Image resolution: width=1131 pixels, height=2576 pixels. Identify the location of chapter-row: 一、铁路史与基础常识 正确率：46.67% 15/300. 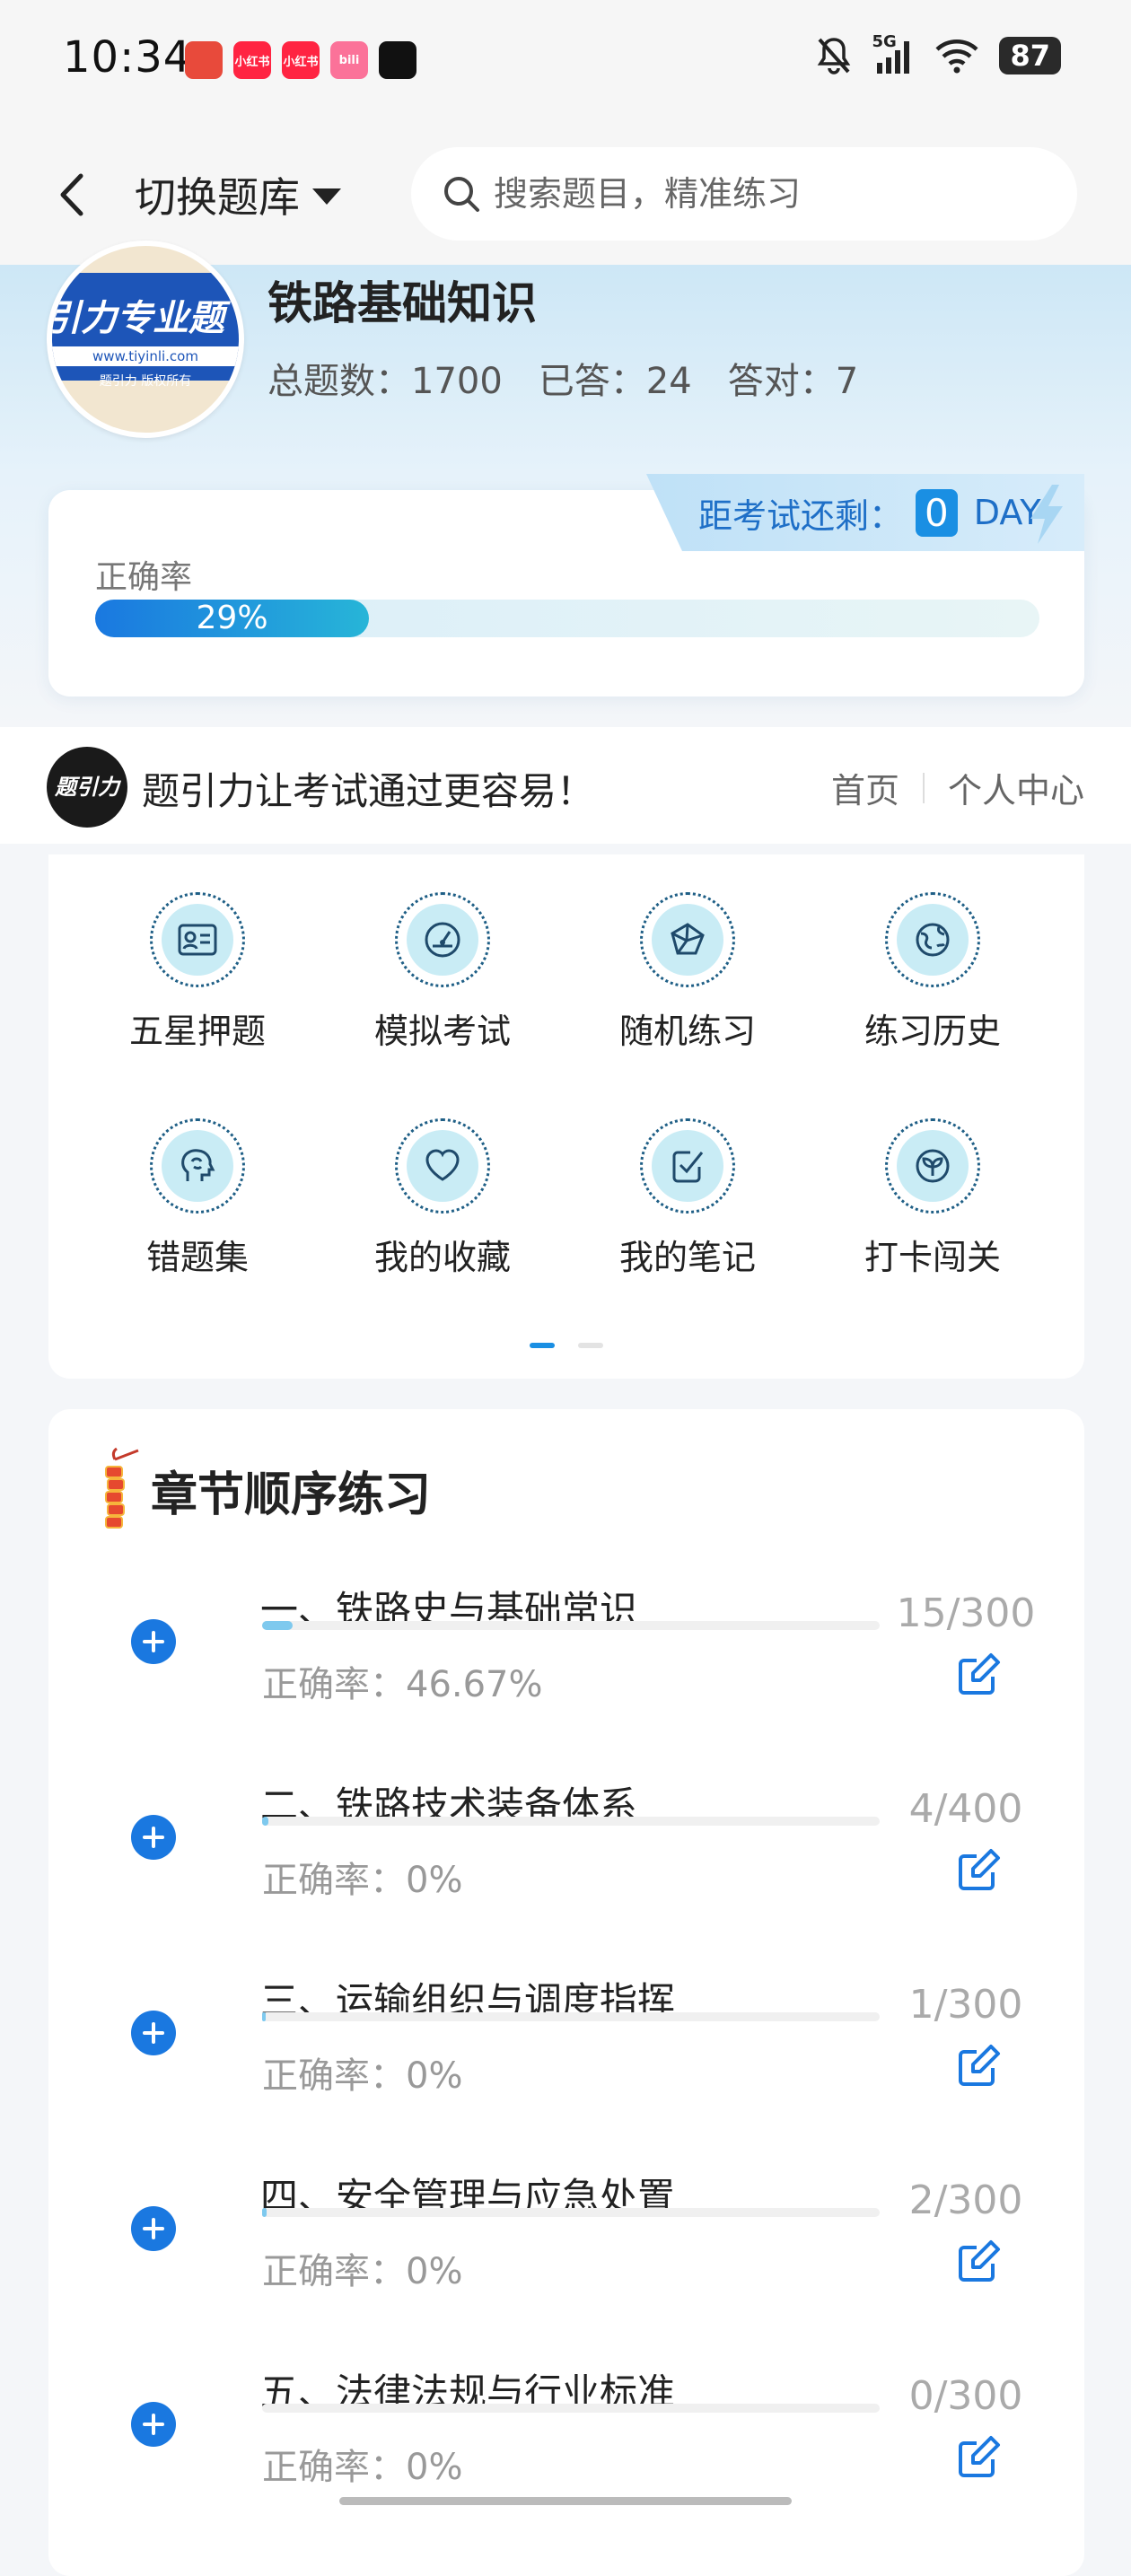
(566, 1677).